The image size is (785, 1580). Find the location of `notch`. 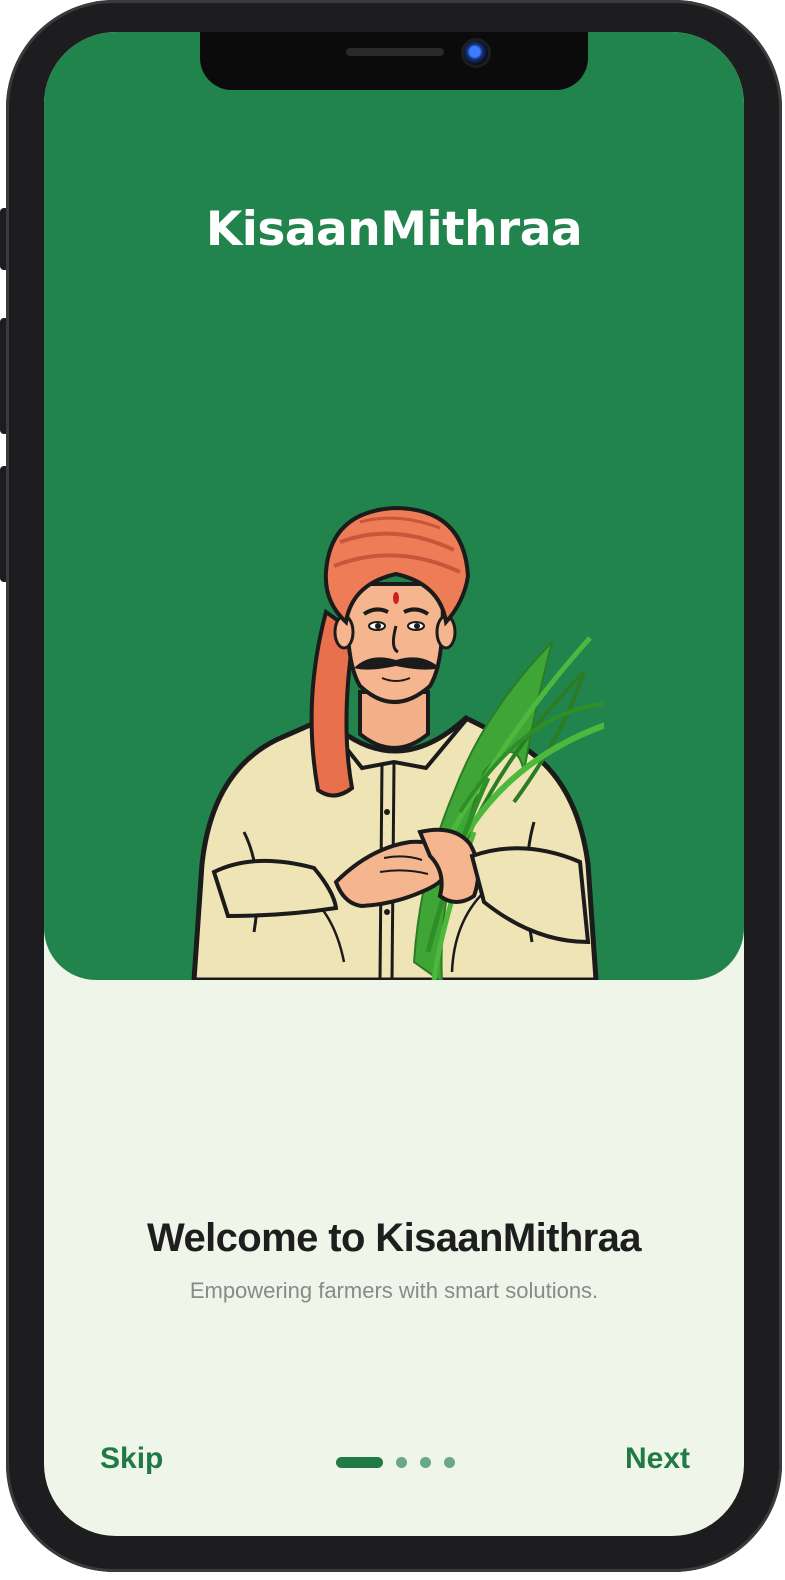

notch is located at coordinates (394, 61).